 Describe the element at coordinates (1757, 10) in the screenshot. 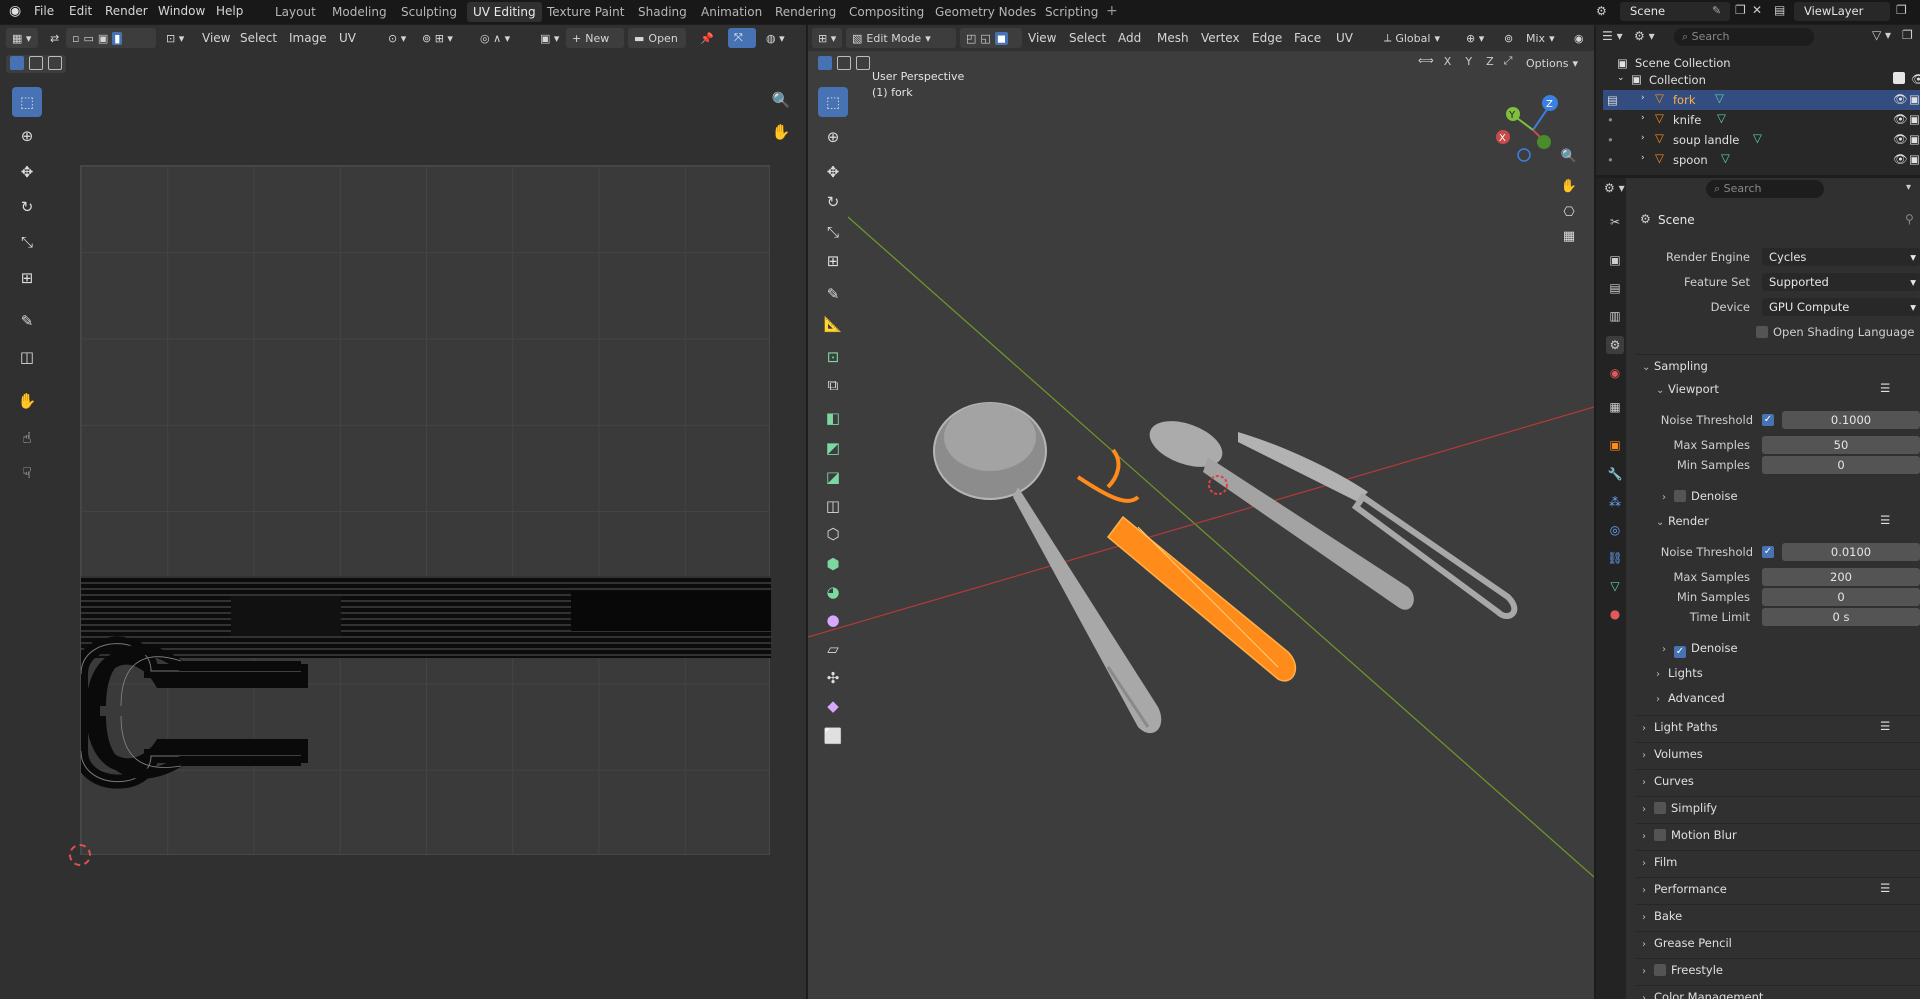

I see `delete-scene-icon: ✕` at that location.